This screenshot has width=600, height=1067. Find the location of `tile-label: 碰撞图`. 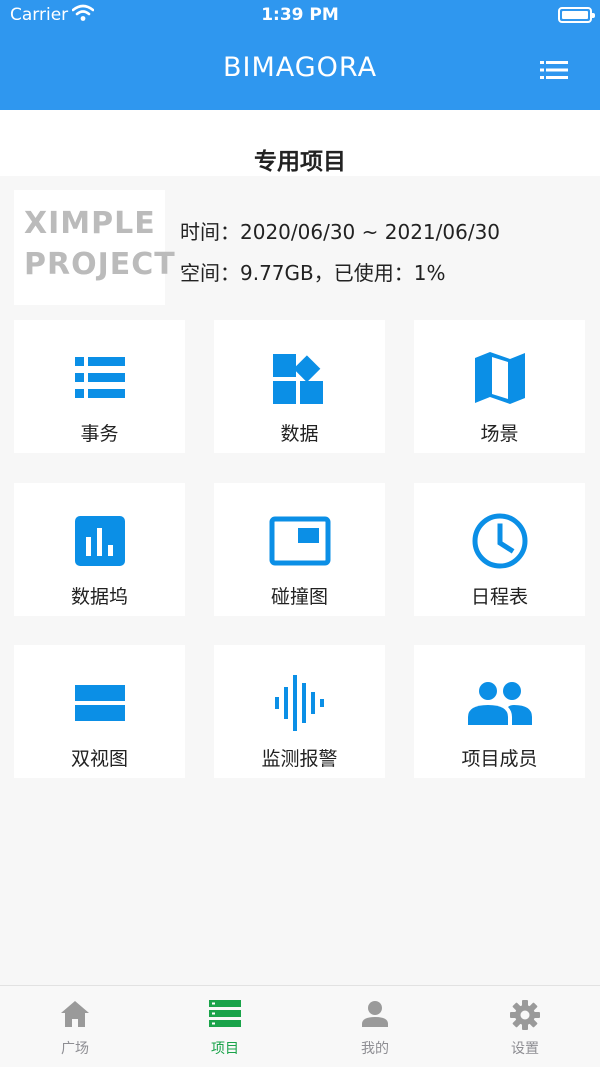

tile-label: 碰撞图 is located at coordinates (299, 597).